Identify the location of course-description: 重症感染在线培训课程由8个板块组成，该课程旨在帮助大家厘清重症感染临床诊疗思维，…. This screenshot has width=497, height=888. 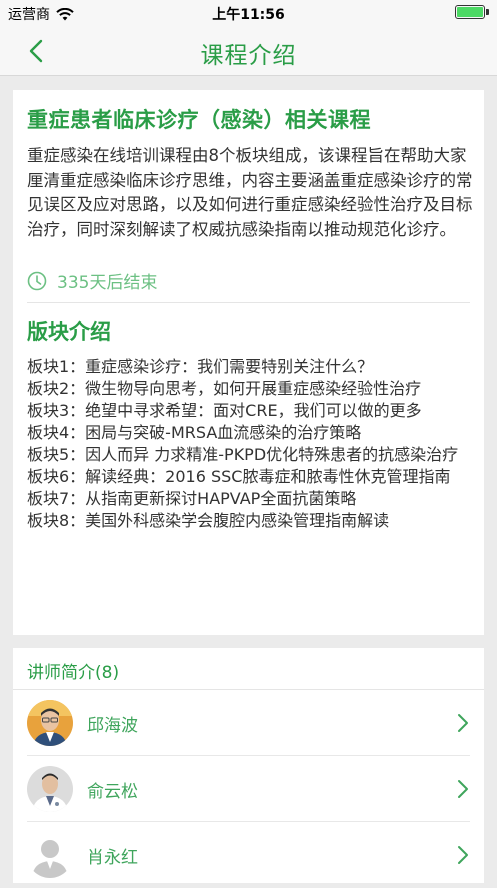
(250, 192).